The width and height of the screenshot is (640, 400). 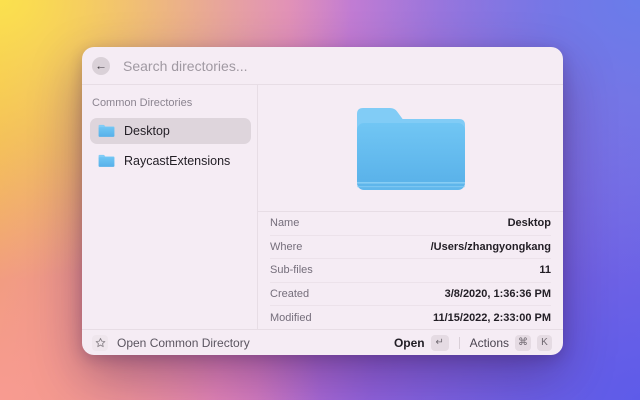 What do you see at coordinates (409, 343) in the screenshot?
I see `open-button: Open` at bounding box center [409, 343].